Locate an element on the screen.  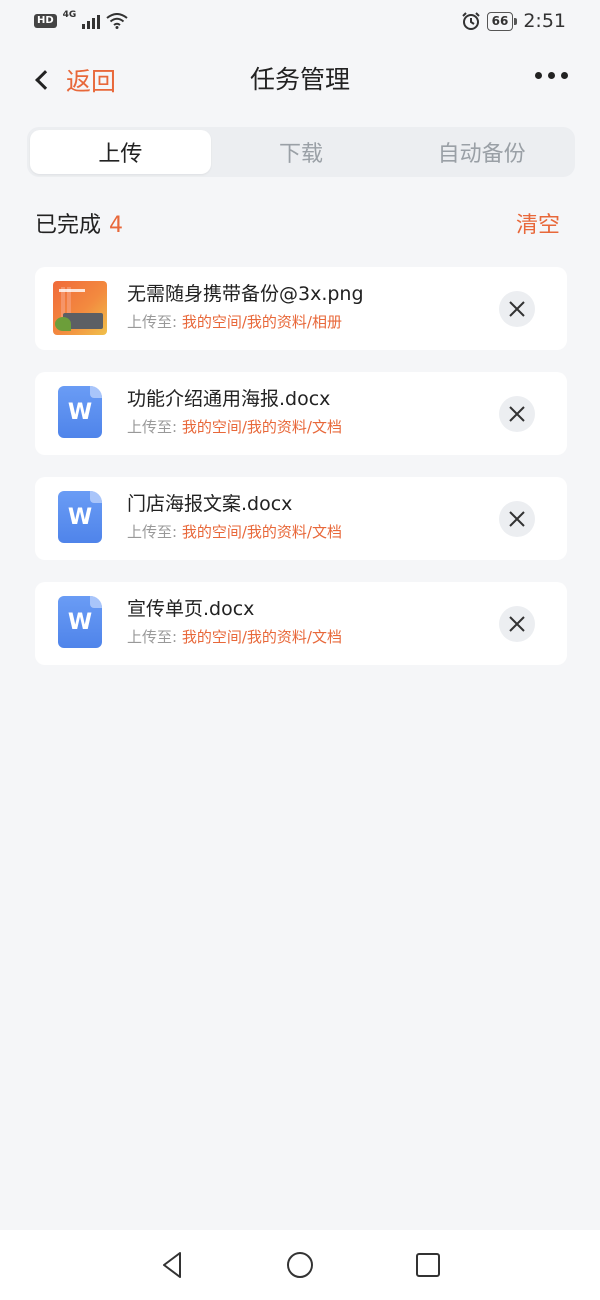
task-item: 无需随身携带备份@3x.png 上传至: 我的空间/我的资料/相册 is located at coordinates (301, 308).